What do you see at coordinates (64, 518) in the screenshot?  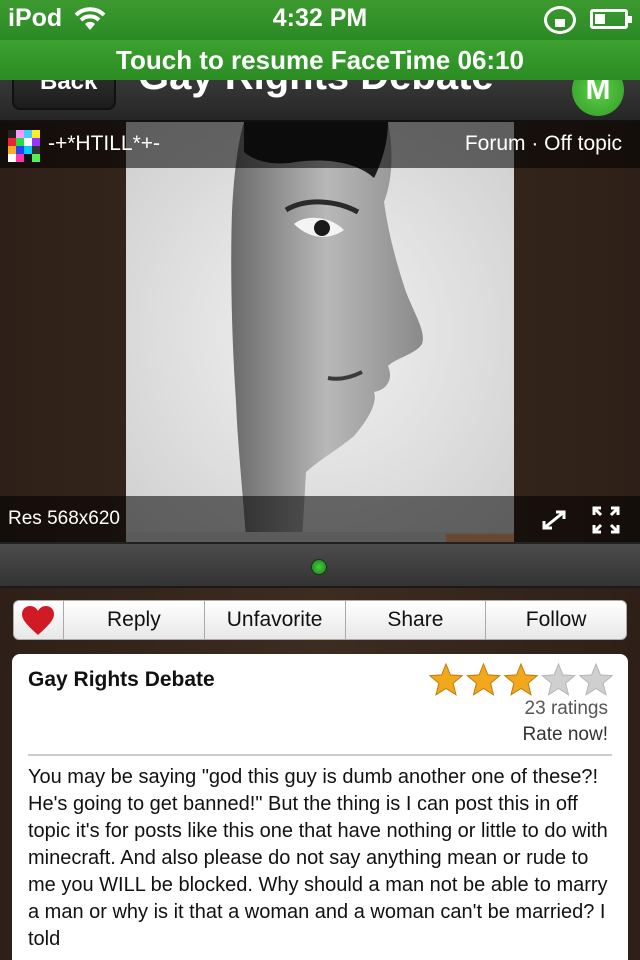 I see `image-resolution: Res 568x620` at bounding box center [64, 518].